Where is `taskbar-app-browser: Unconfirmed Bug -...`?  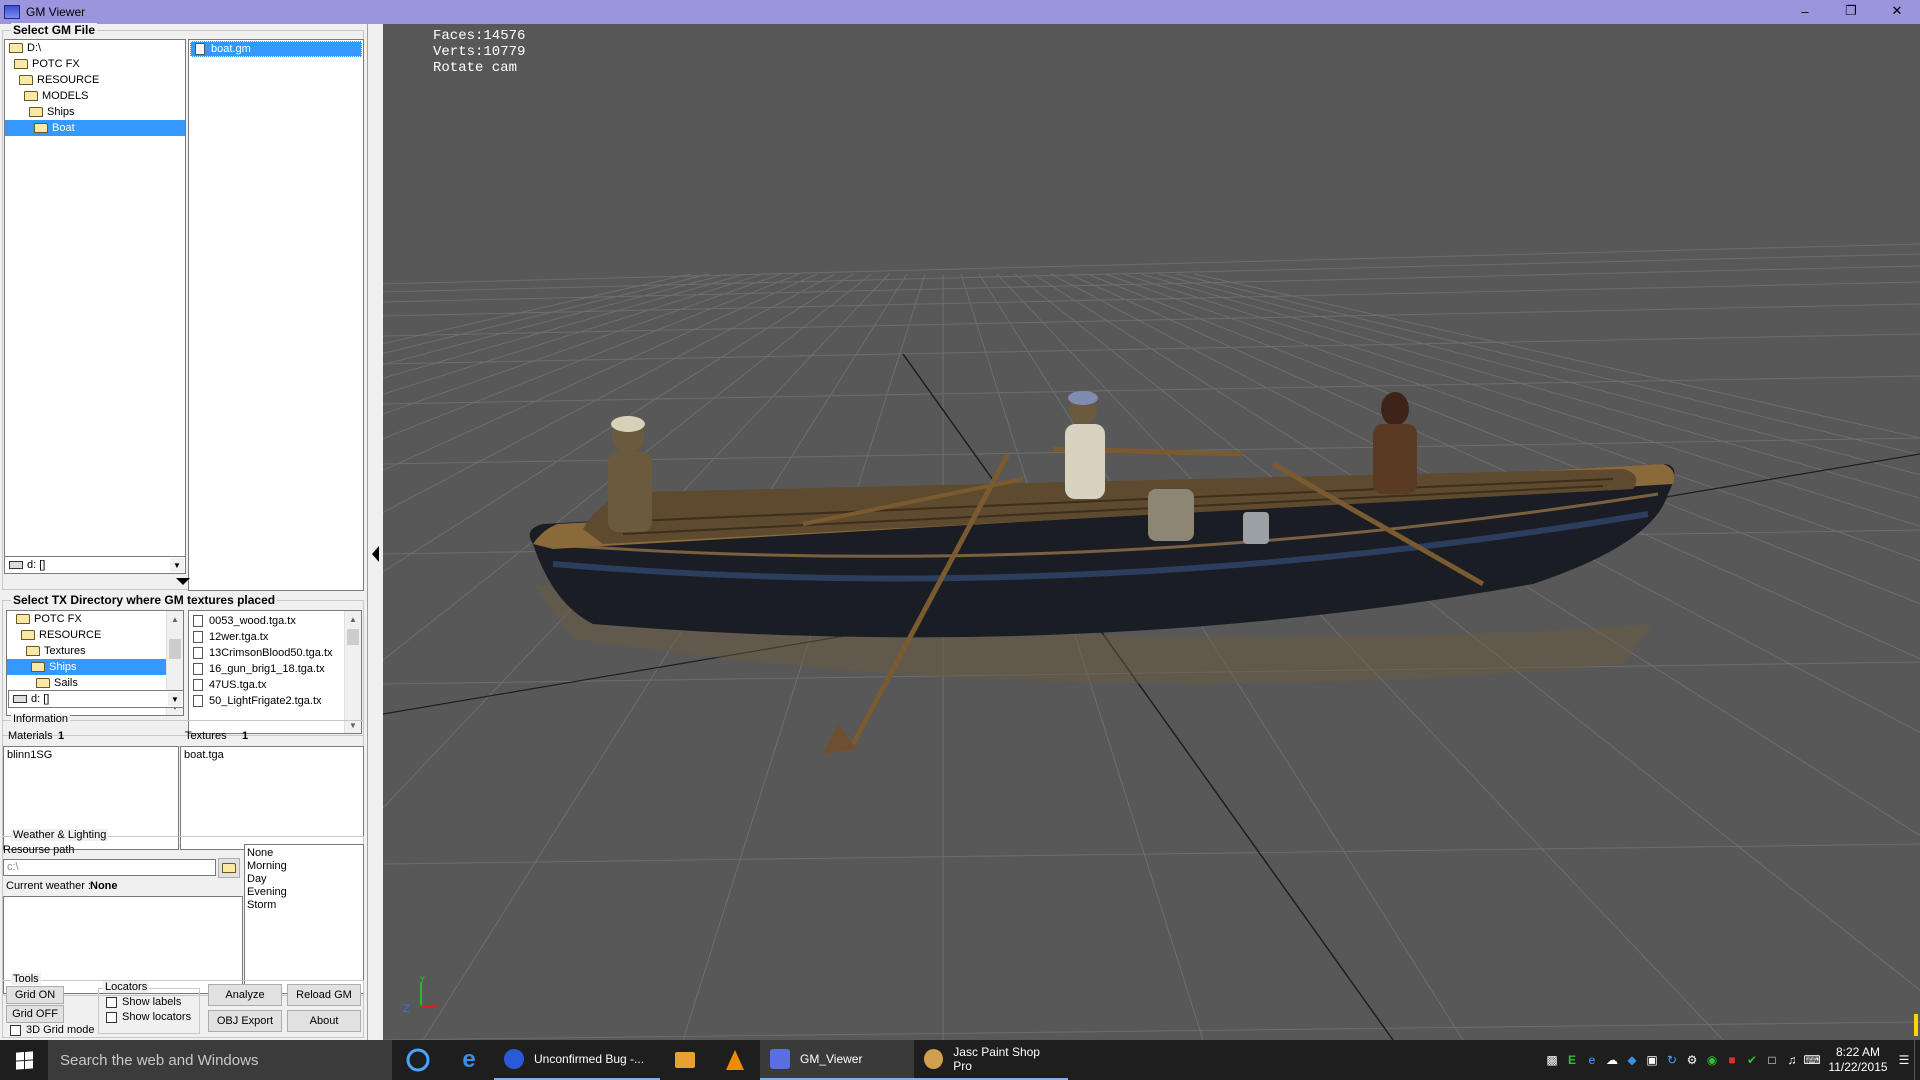
taskbar-app-browser: Unconfirmed Bug -... is located at coordinates (577, 1060).